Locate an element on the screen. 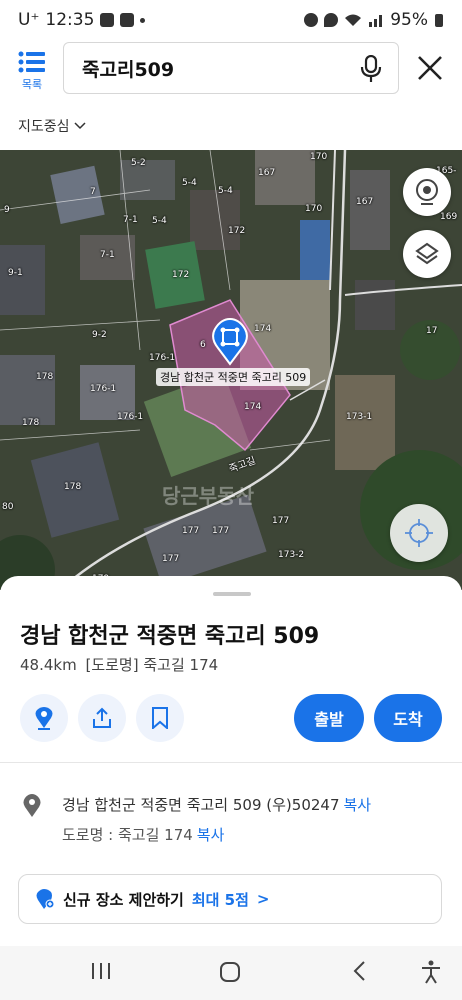 This screenshot has height=1000, width=462. place-save-icon is located at coordinates (44, 718).